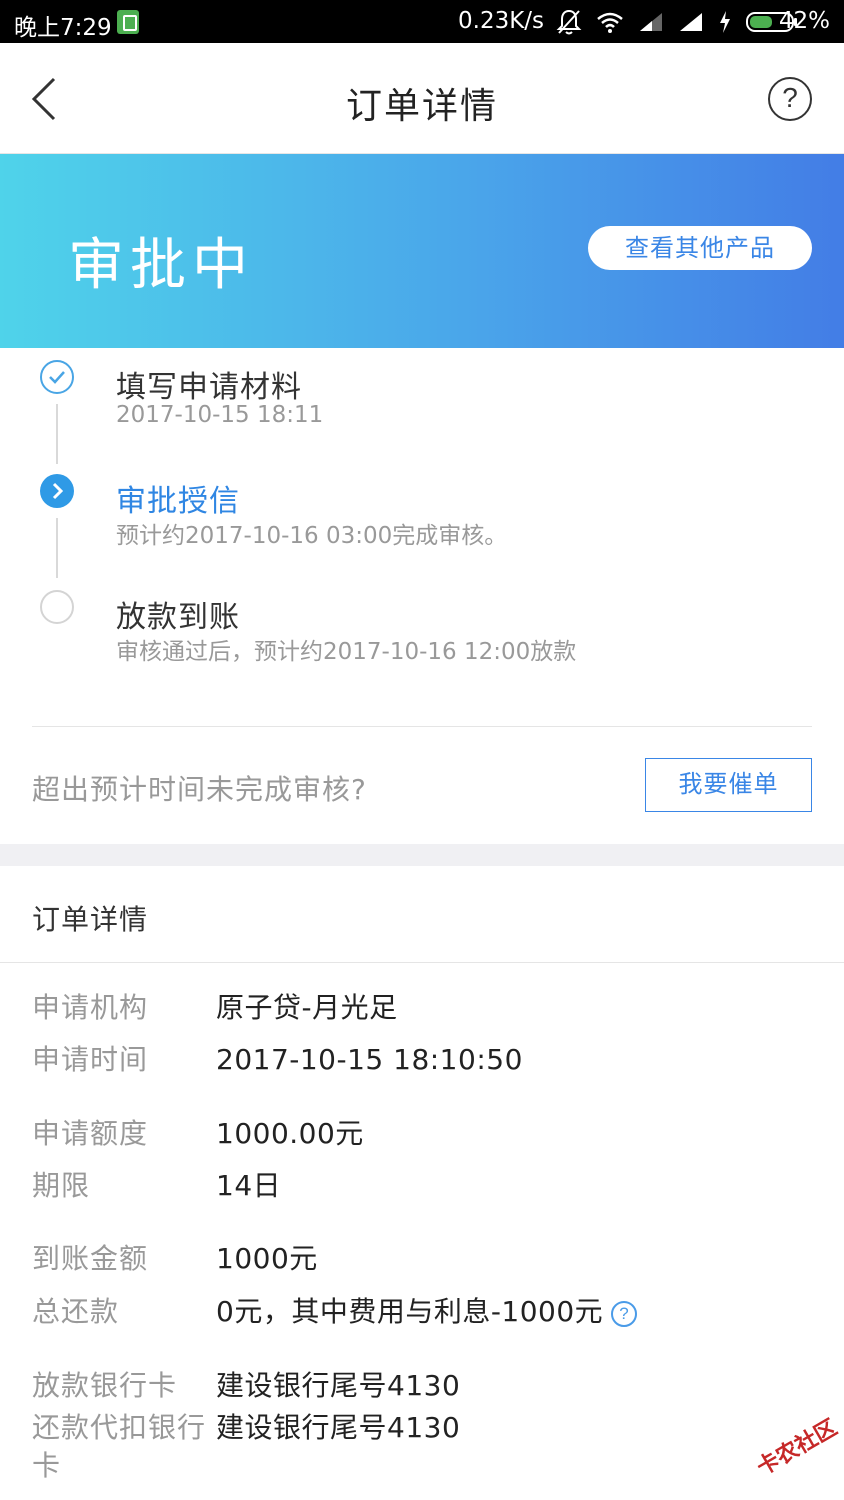 This screenshot has width=844, height=1500. I want to click on battery-percent: 42%, so click(804, 21).